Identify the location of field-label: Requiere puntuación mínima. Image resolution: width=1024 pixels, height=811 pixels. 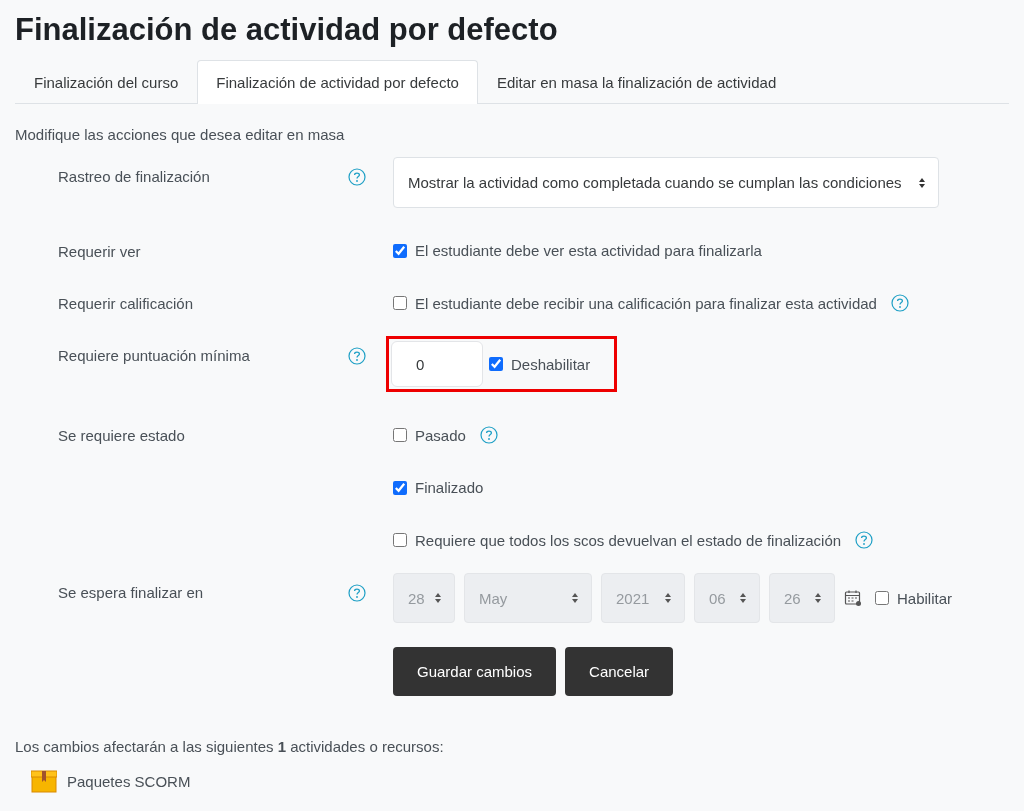
(154, 356).